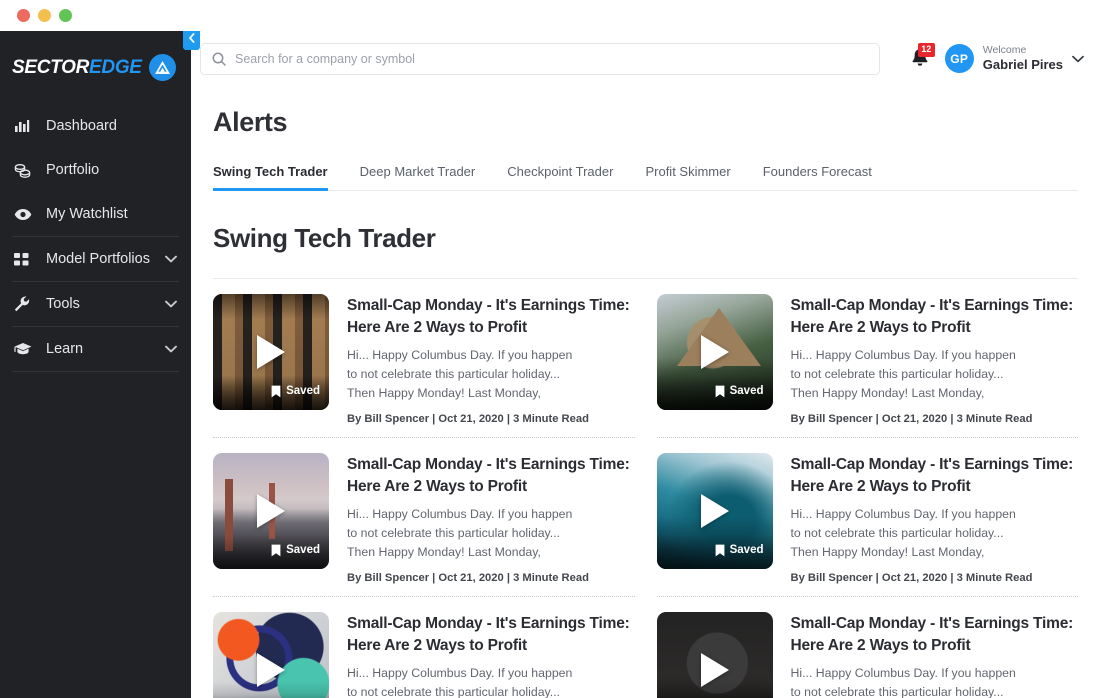 The height and width of the screenshot is (698, 1100). Describe the element at coordinates (550, 15) in the screenshot. I see `window-titlebar` at that location.